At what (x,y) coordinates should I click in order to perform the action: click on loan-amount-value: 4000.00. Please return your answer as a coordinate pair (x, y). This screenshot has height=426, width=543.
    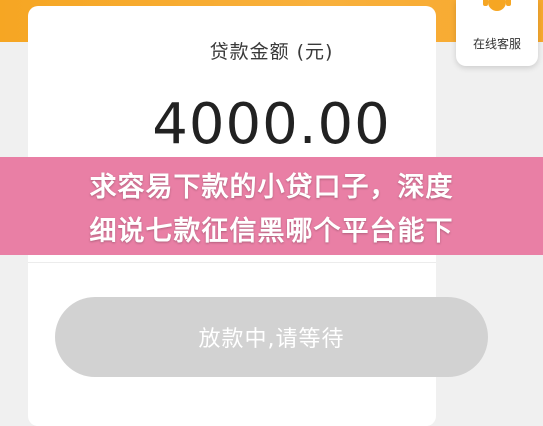
    Looking at the image, I should click on (271, 124).